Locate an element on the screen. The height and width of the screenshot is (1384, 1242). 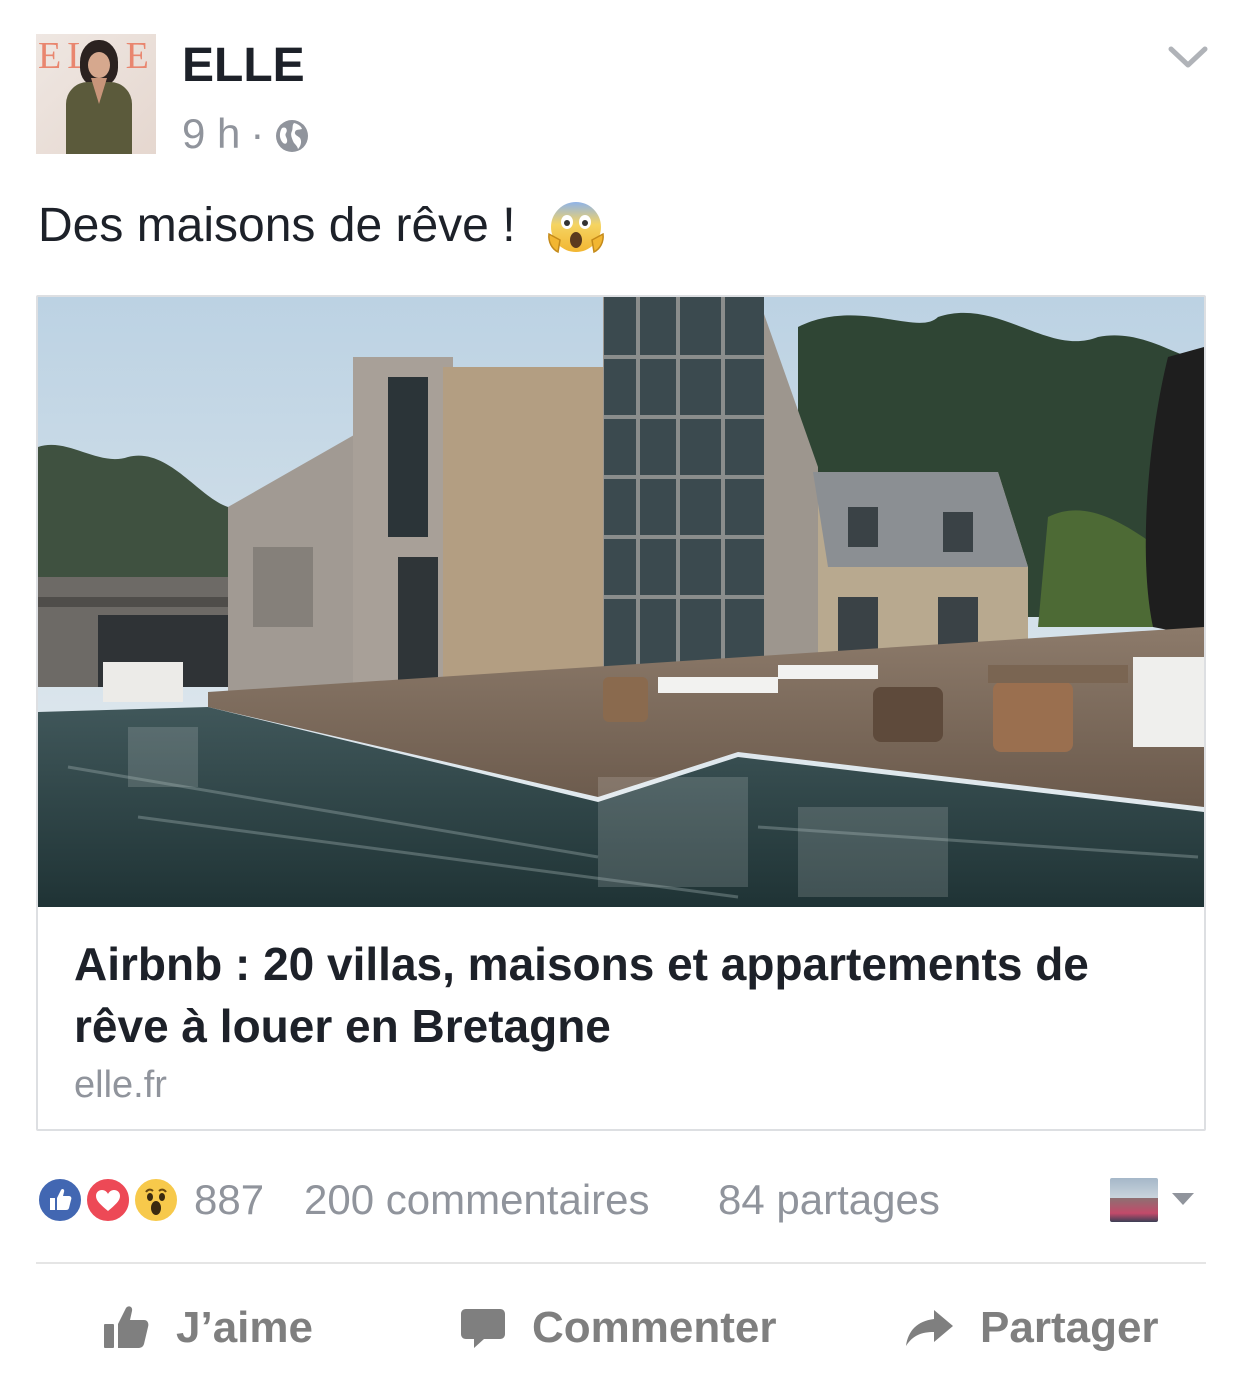
reactions-summary: 887 200 commentaires 84 partages is located at coordinates (621, 1200).